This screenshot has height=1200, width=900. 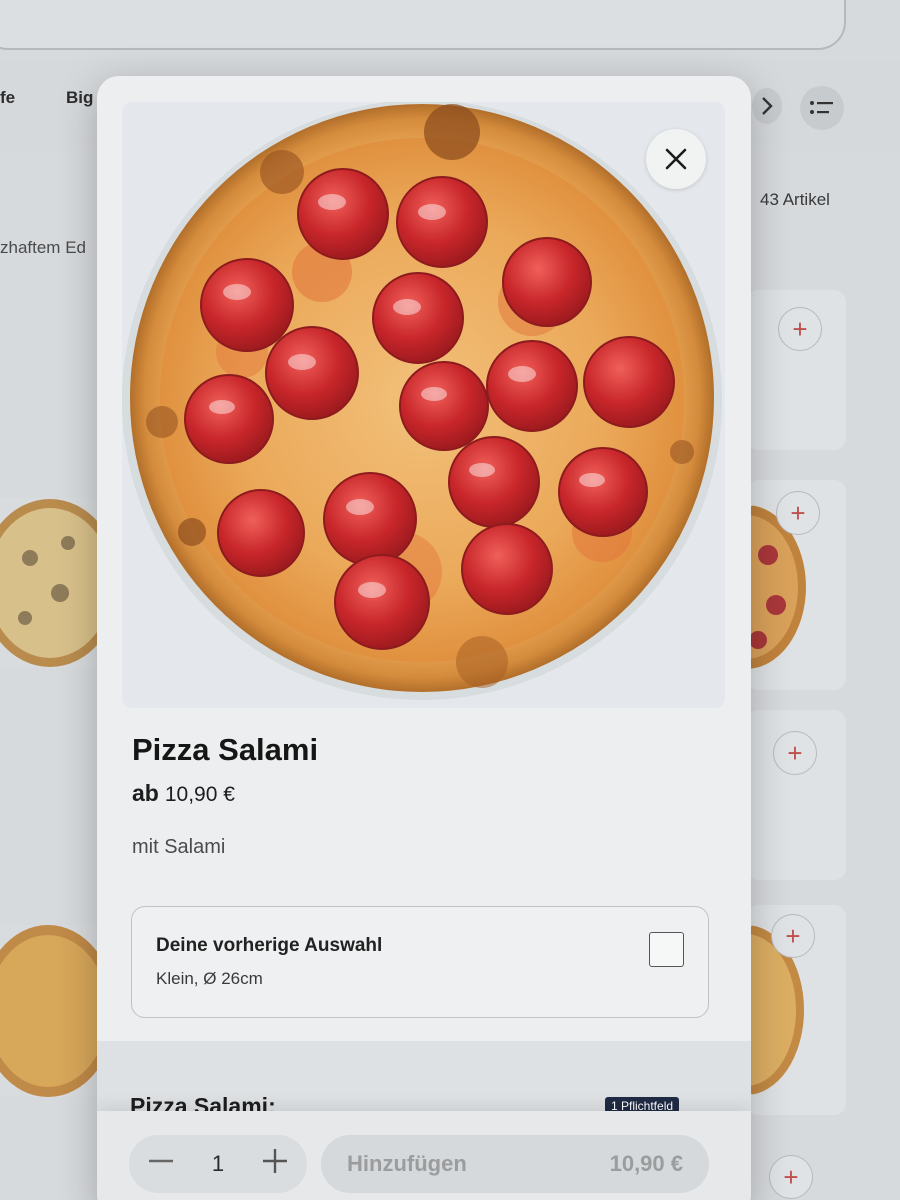 I want to click on product-description: mit Salami, so click(x=179, y=847).